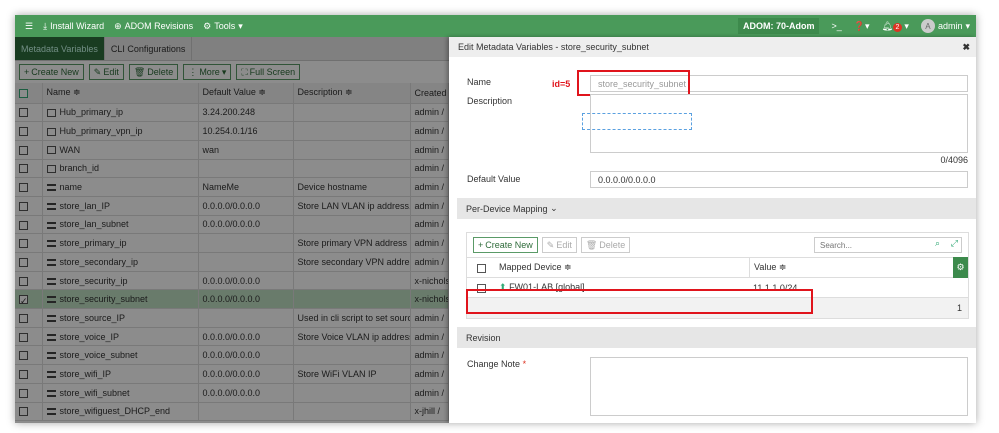  I want to click on char-counter: 0/4096, so click(954, 160).